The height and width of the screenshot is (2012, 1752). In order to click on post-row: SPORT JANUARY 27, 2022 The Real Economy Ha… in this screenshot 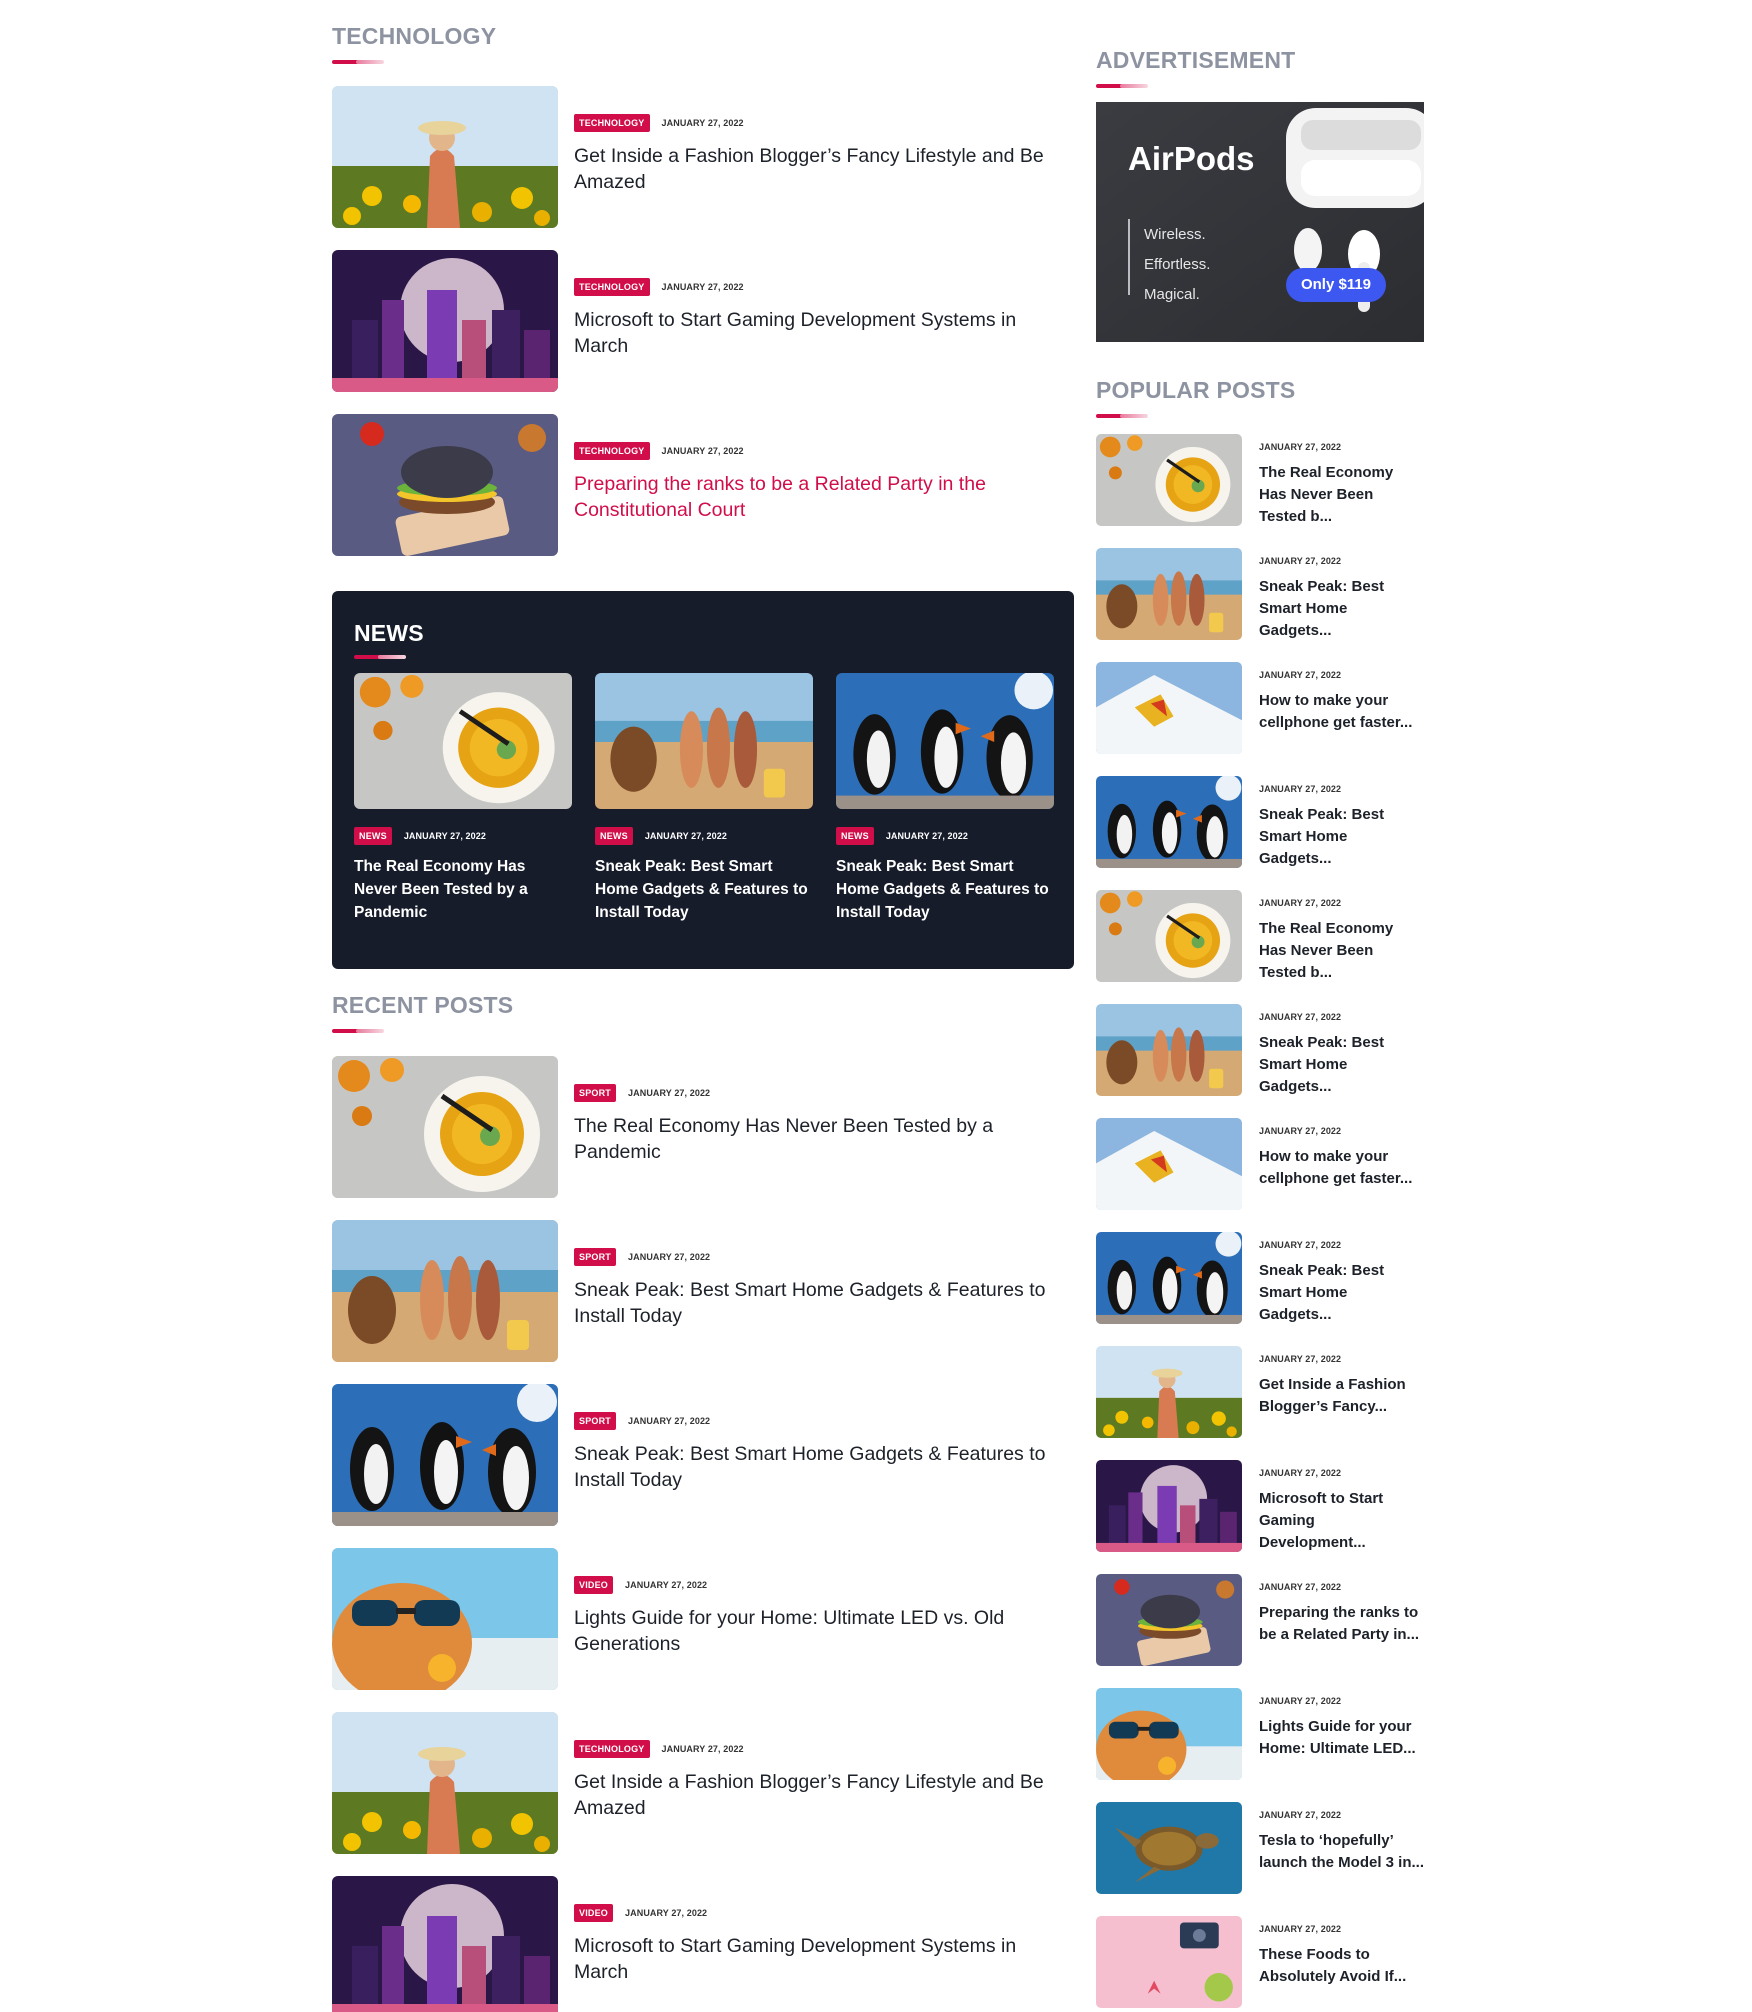, I will do `click(703, 1127)`.